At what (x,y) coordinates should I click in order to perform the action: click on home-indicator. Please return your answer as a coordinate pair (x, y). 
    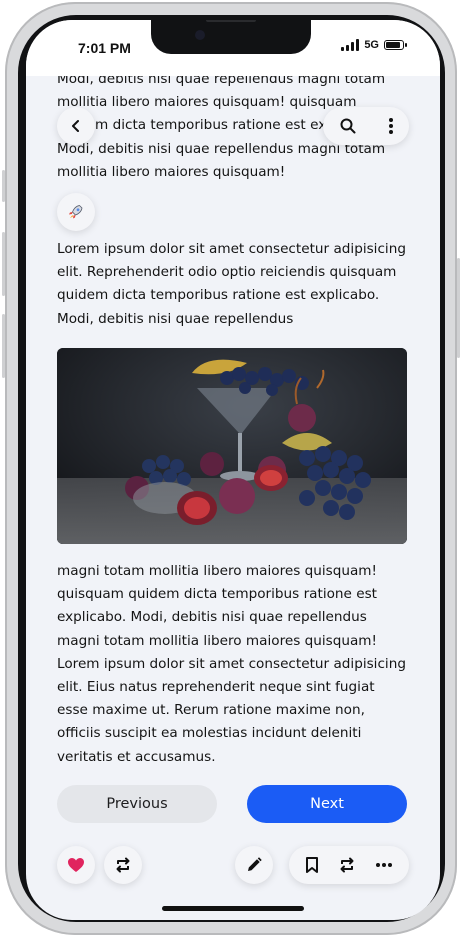
    Looking at the image, I should click on (233, 908).